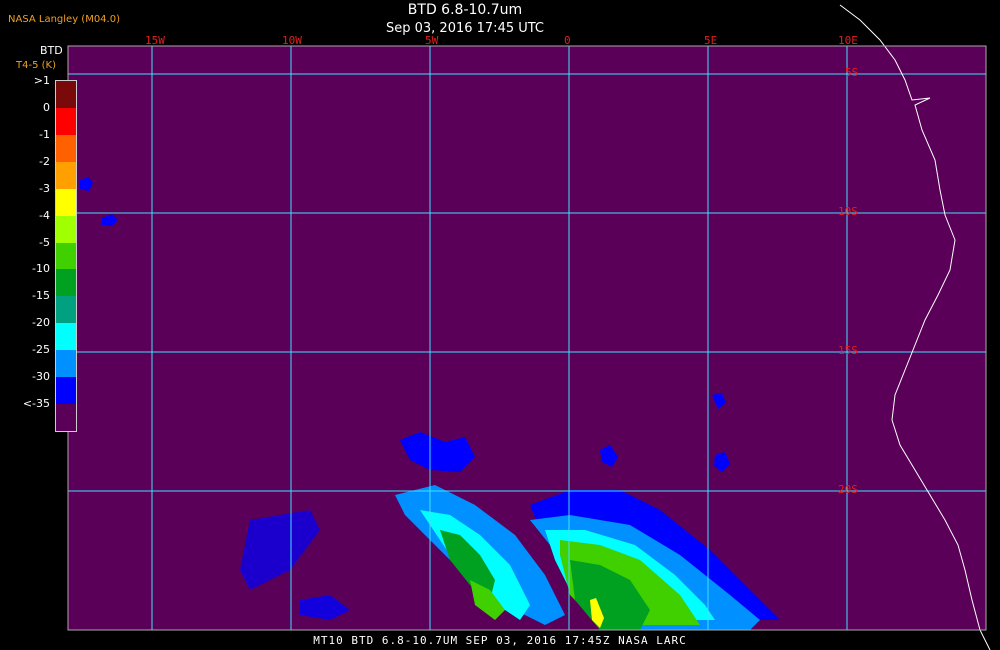 The height and width of the screenshot is (650, 1000). I want to click on legend-label: -3, so click(44, 188).